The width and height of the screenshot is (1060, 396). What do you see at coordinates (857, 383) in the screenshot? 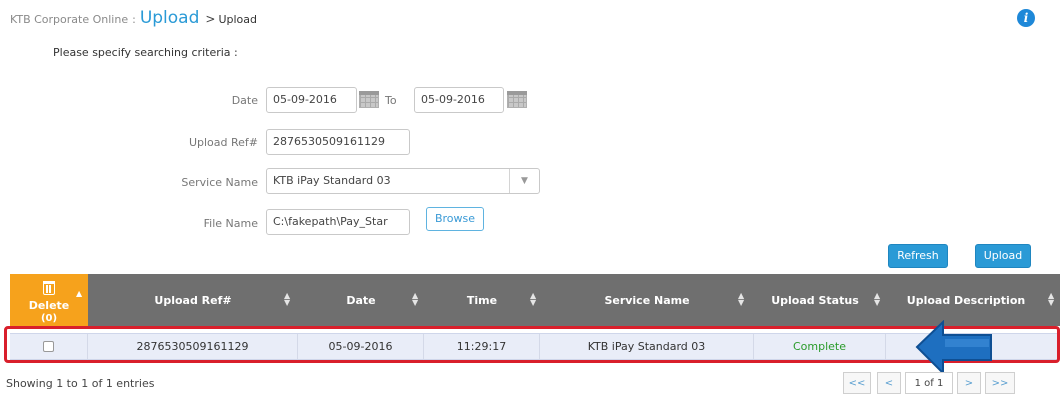
I see `pager-first-button: <<` at bounding box center [857, 383].